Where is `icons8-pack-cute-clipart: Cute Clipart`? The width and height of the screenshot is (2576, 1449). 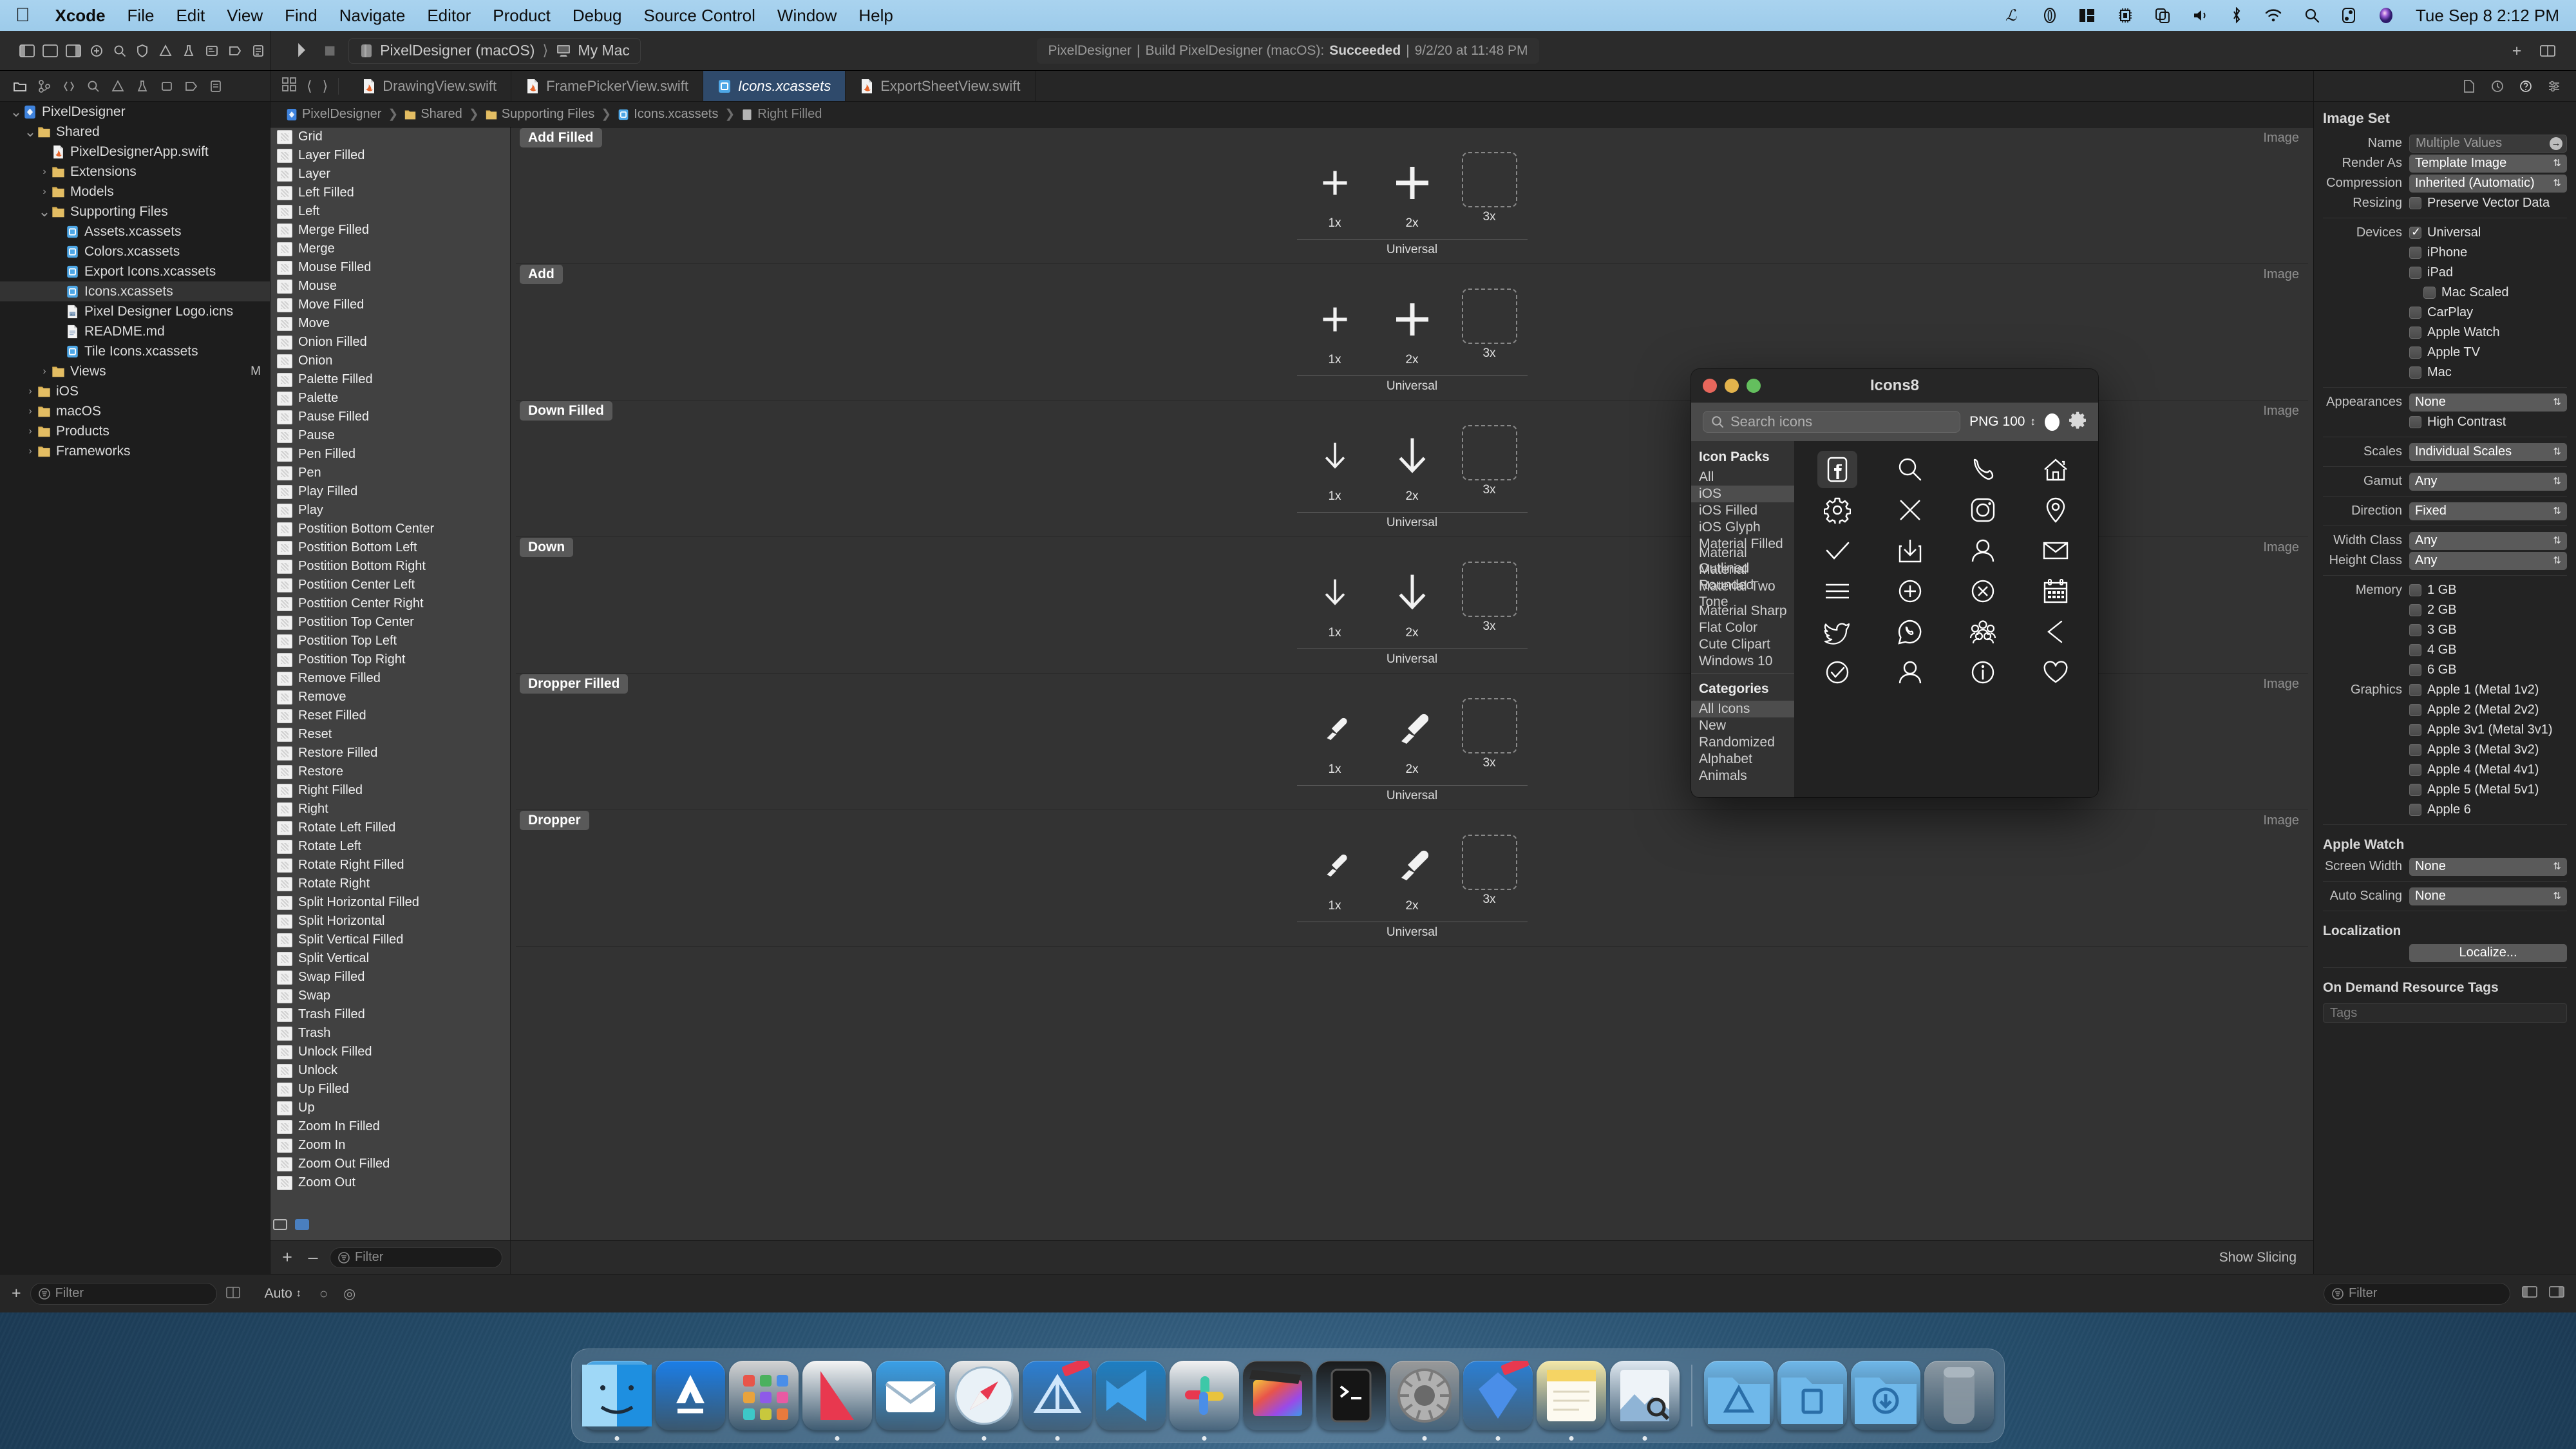 icons8-pack-cute-clipart: Cute Clipart is located at coordinates (1742, 644).